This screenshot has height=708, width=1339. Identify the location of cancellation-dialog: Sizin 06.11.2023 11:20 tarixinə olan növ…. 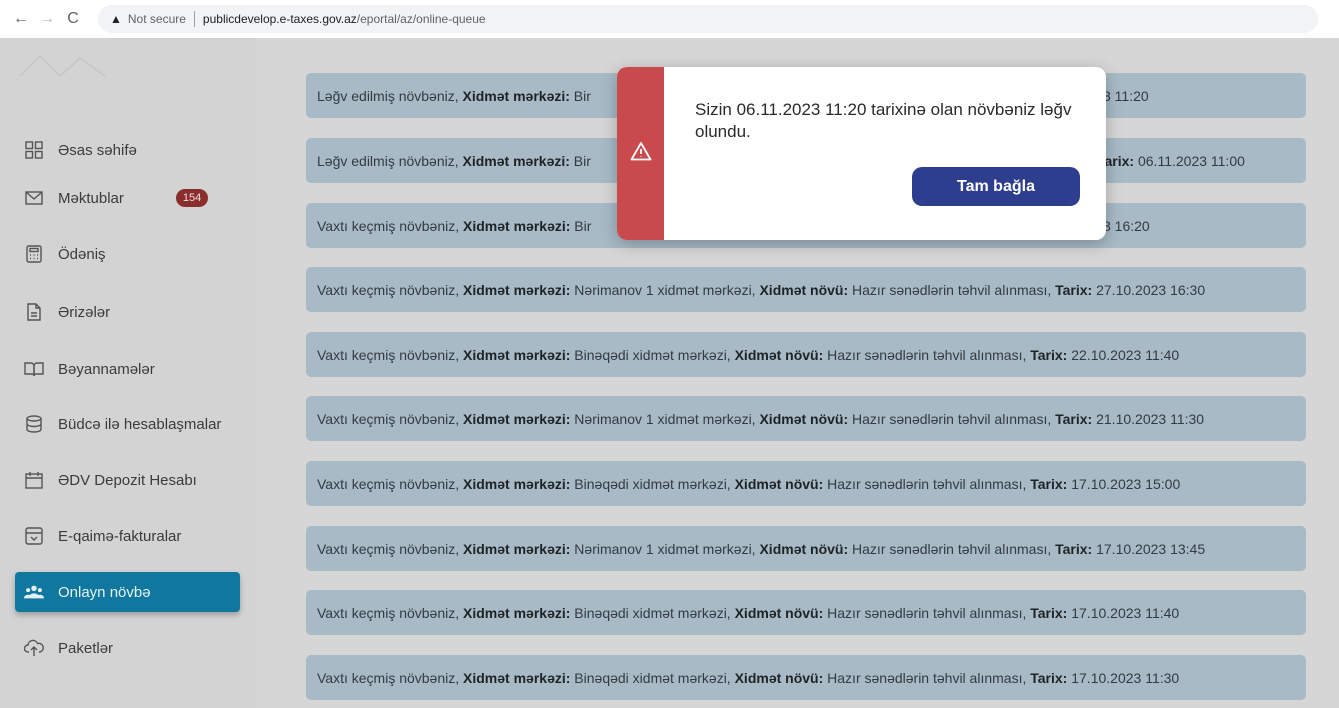
(861, 153).